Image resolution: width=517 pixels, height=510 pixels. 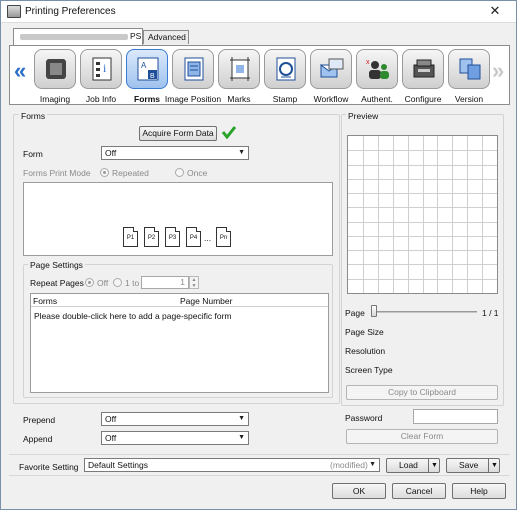 I want to click on load-button-label: Load, so click(x=408, y=465).